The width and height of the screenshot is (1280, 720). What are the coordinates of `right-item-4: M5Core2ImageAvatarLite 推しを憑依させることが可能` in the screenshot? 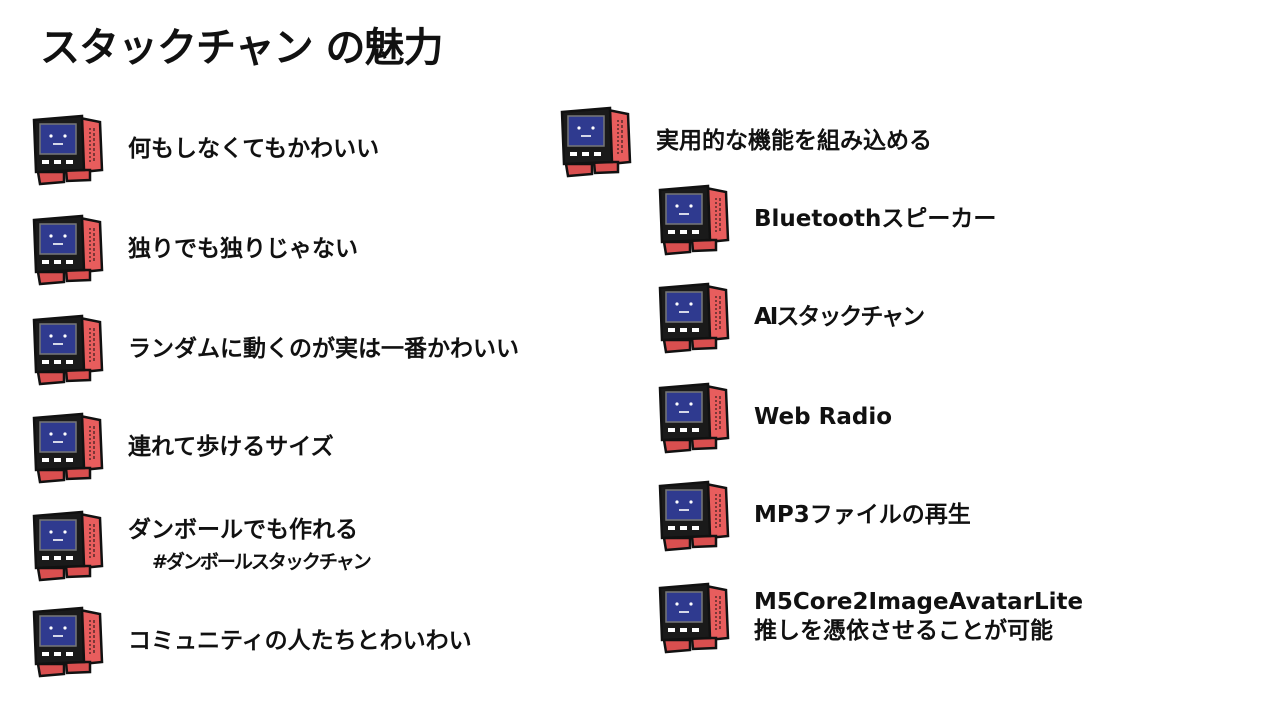 It's located at (869, 617).